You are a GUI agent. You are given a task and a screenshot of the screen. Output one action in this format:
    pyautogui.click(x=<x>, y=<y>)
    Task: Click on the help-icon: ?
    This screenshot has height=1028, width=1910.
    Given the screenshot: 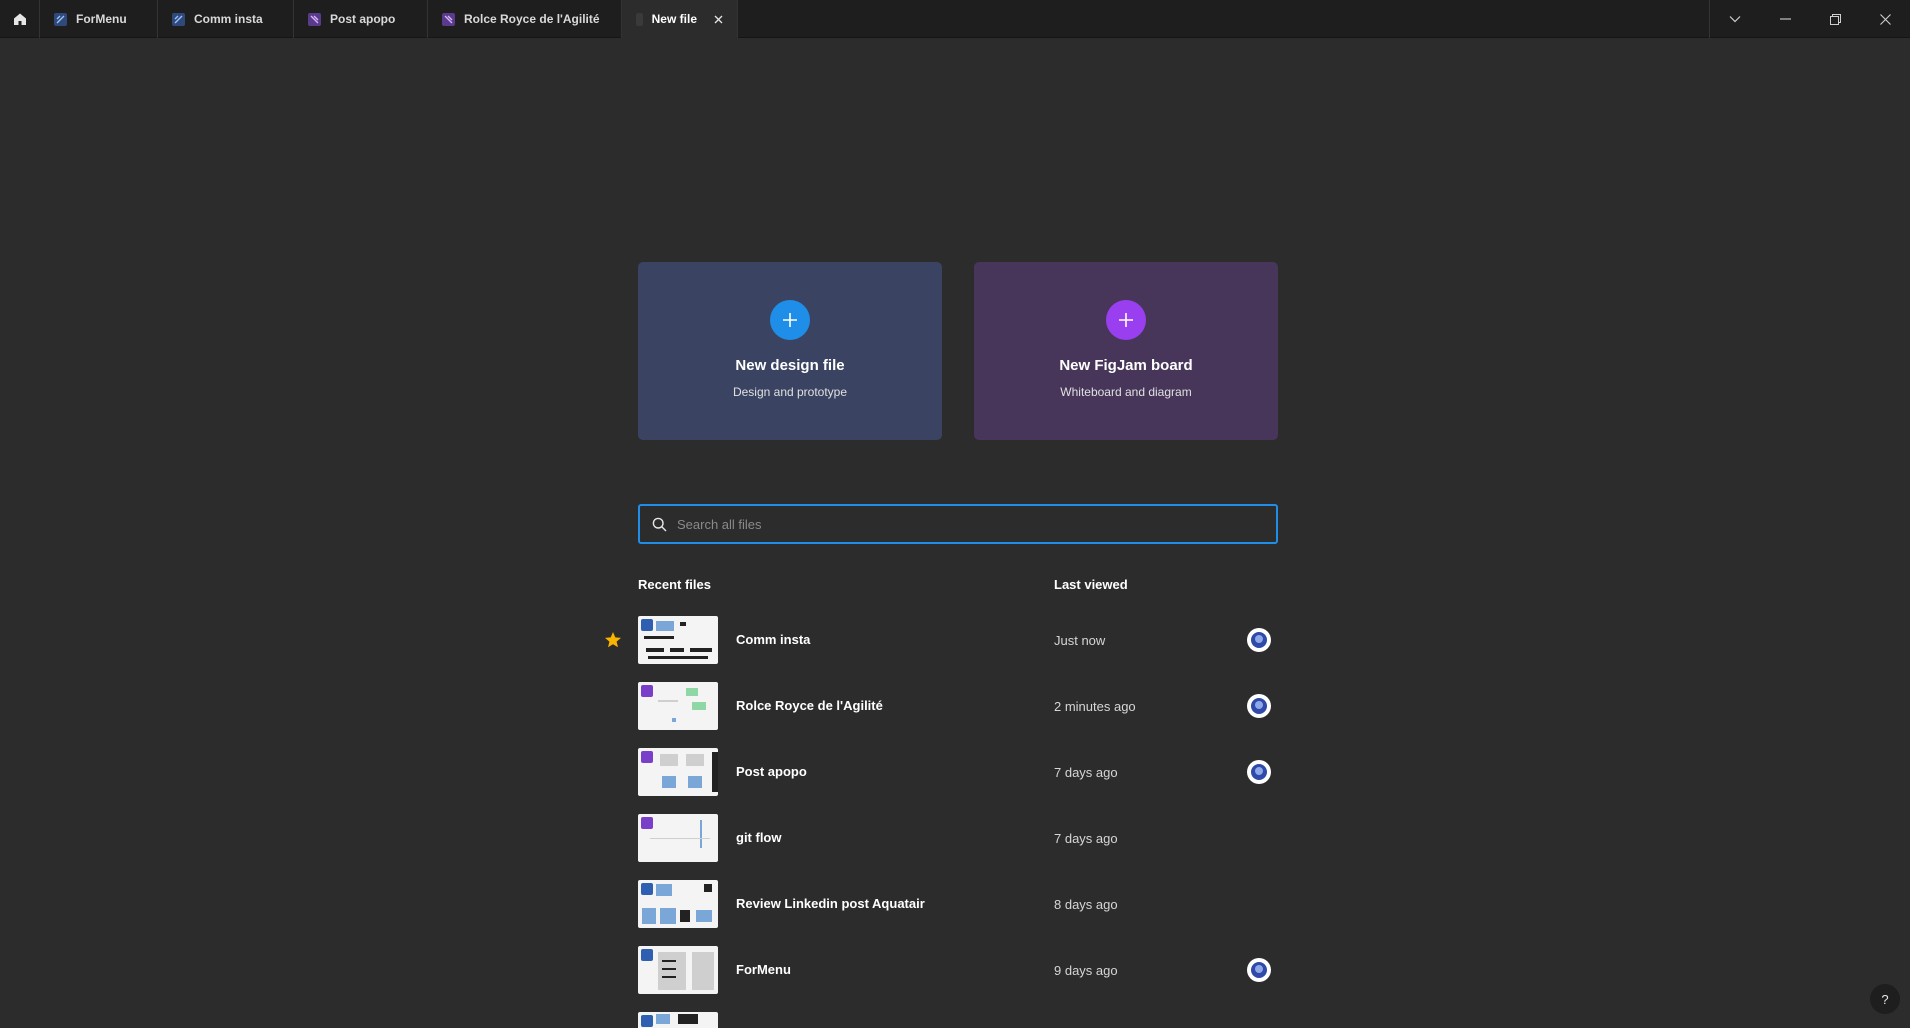 What is the action you would take?
    pyautogui.click(x=1885, y=999)
    